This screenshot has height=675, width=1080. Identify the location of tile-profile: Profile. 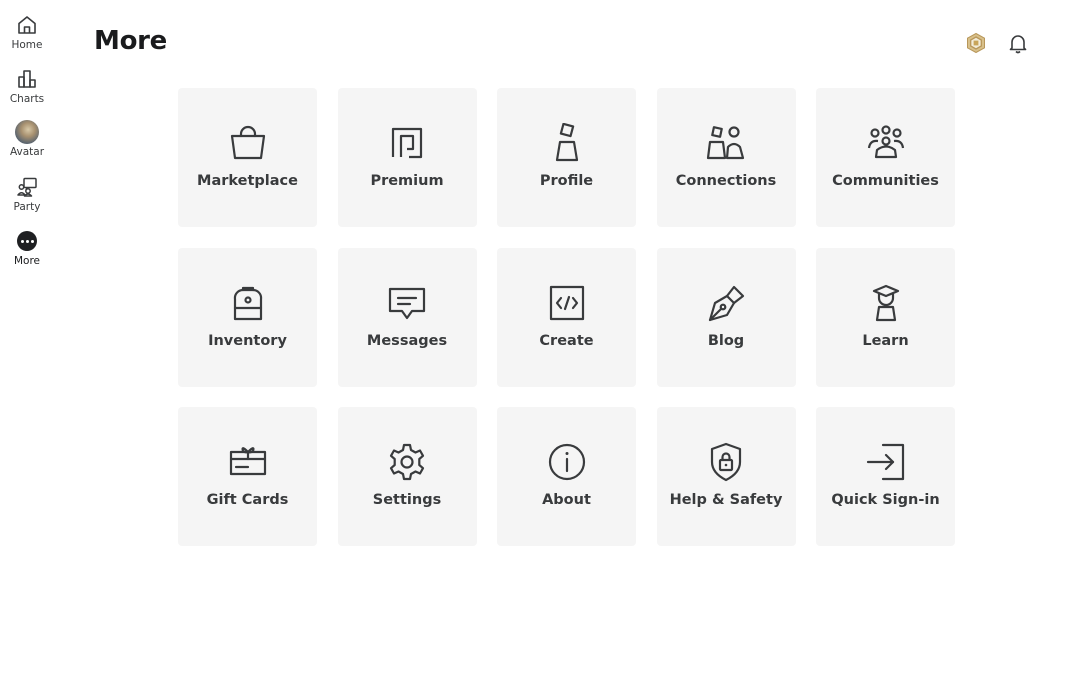
(566, 157).